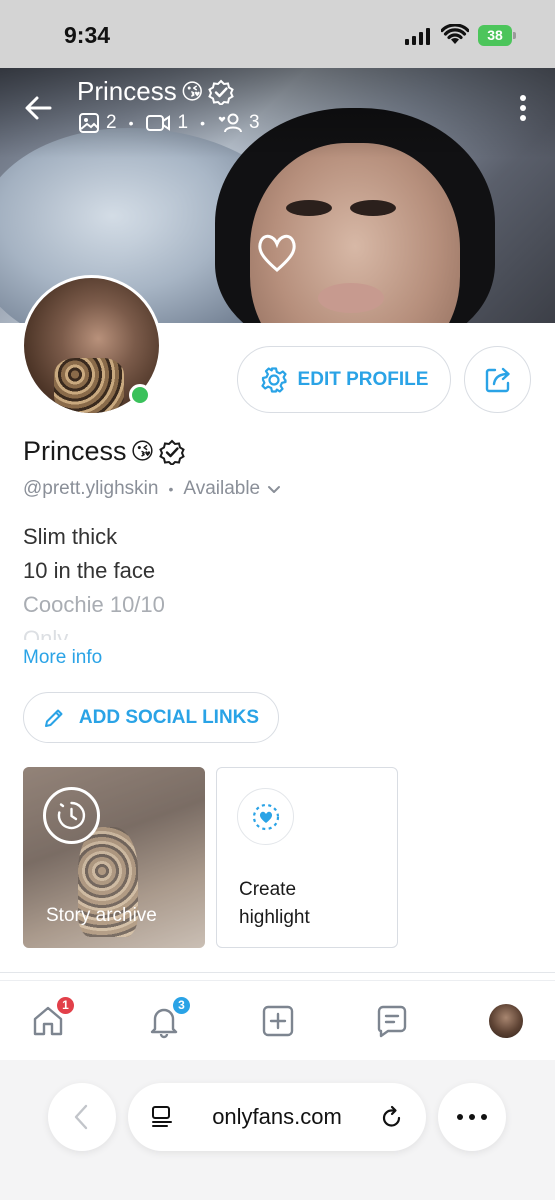 The width and height of the screenshot is (555, 1200). What do you see at coordinates (158, 123) in the screenshot?
I see `video-icon` at bounding box center [158, 123].